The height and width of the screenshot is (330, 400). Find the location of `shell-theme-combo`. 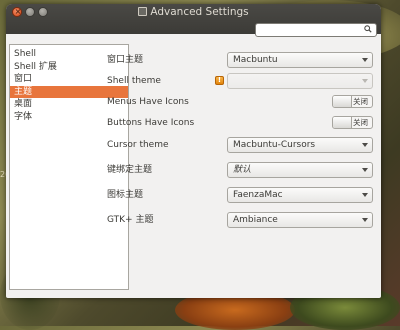

shell-theme-combo is located at coordinates (300, 81).